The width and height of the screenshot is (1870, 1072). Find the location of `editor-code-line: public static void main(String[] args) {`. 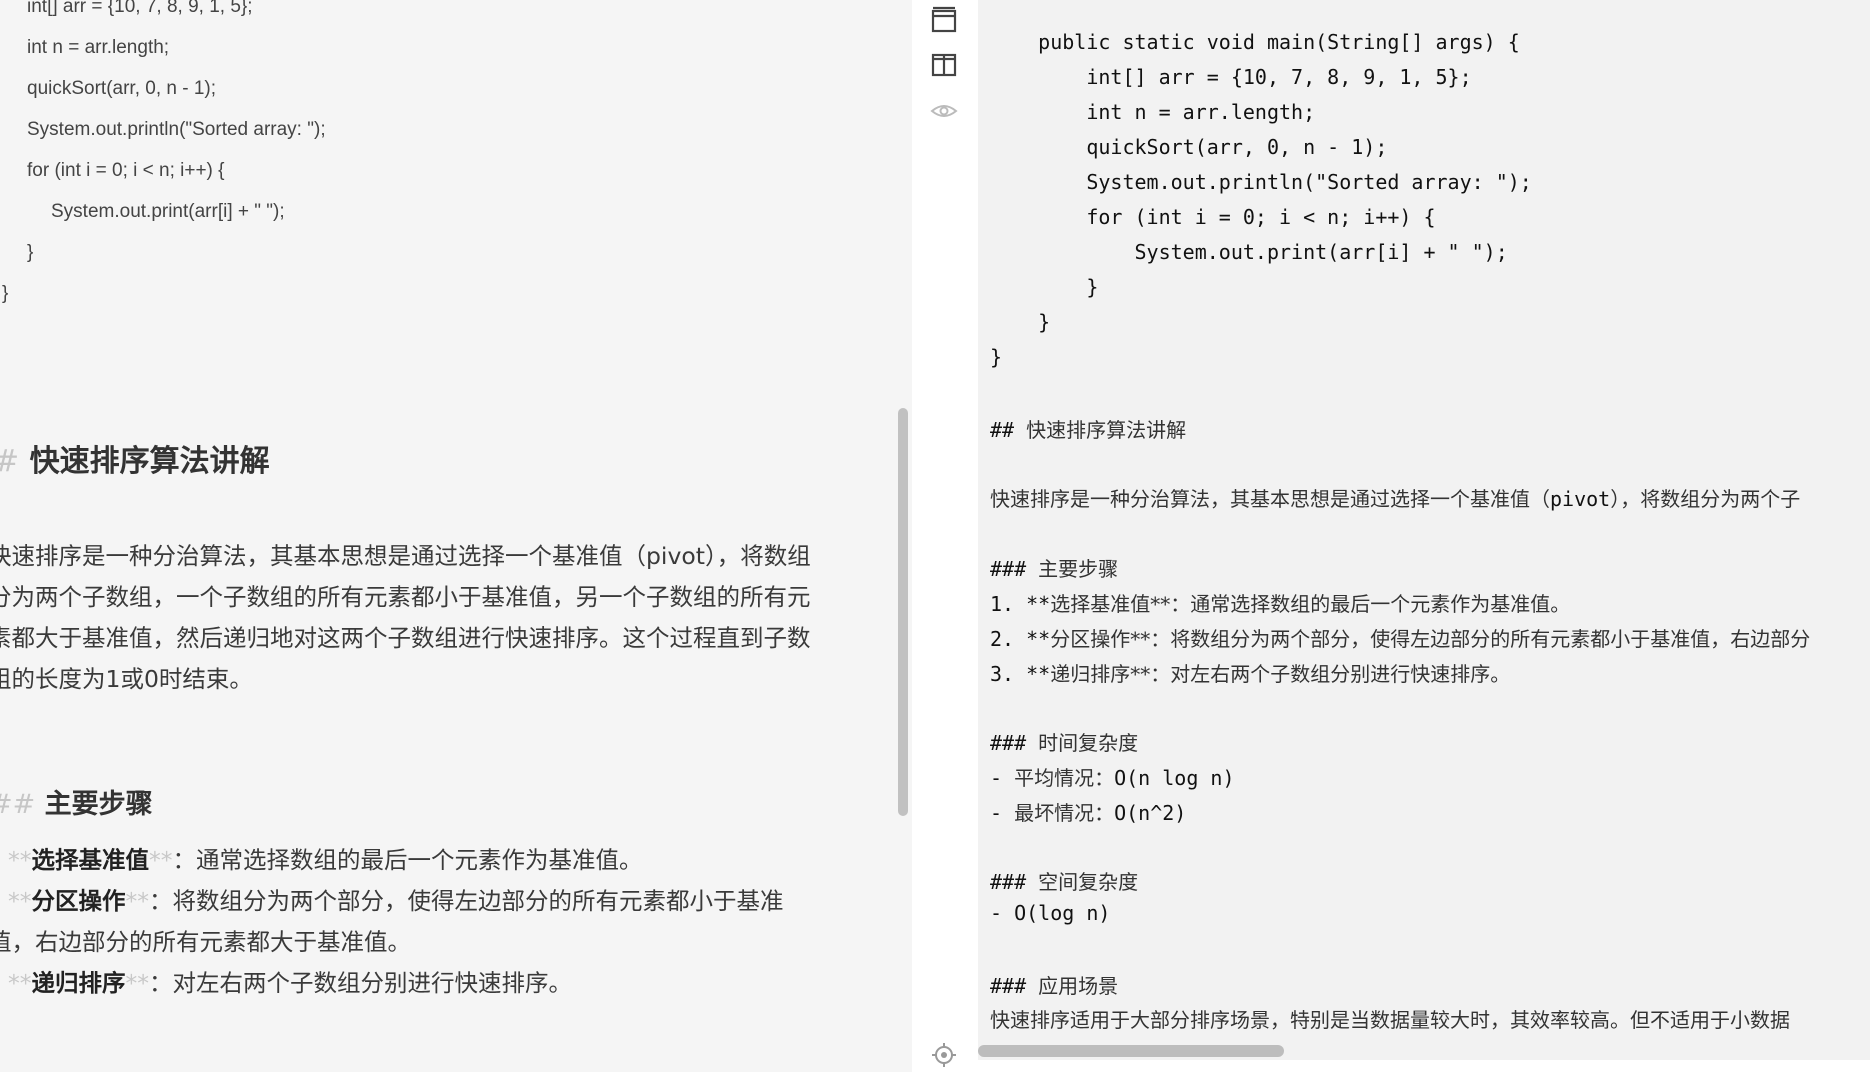

editor-code-line: public static void main(String[] args) { is located at coordinates (1255, 42).